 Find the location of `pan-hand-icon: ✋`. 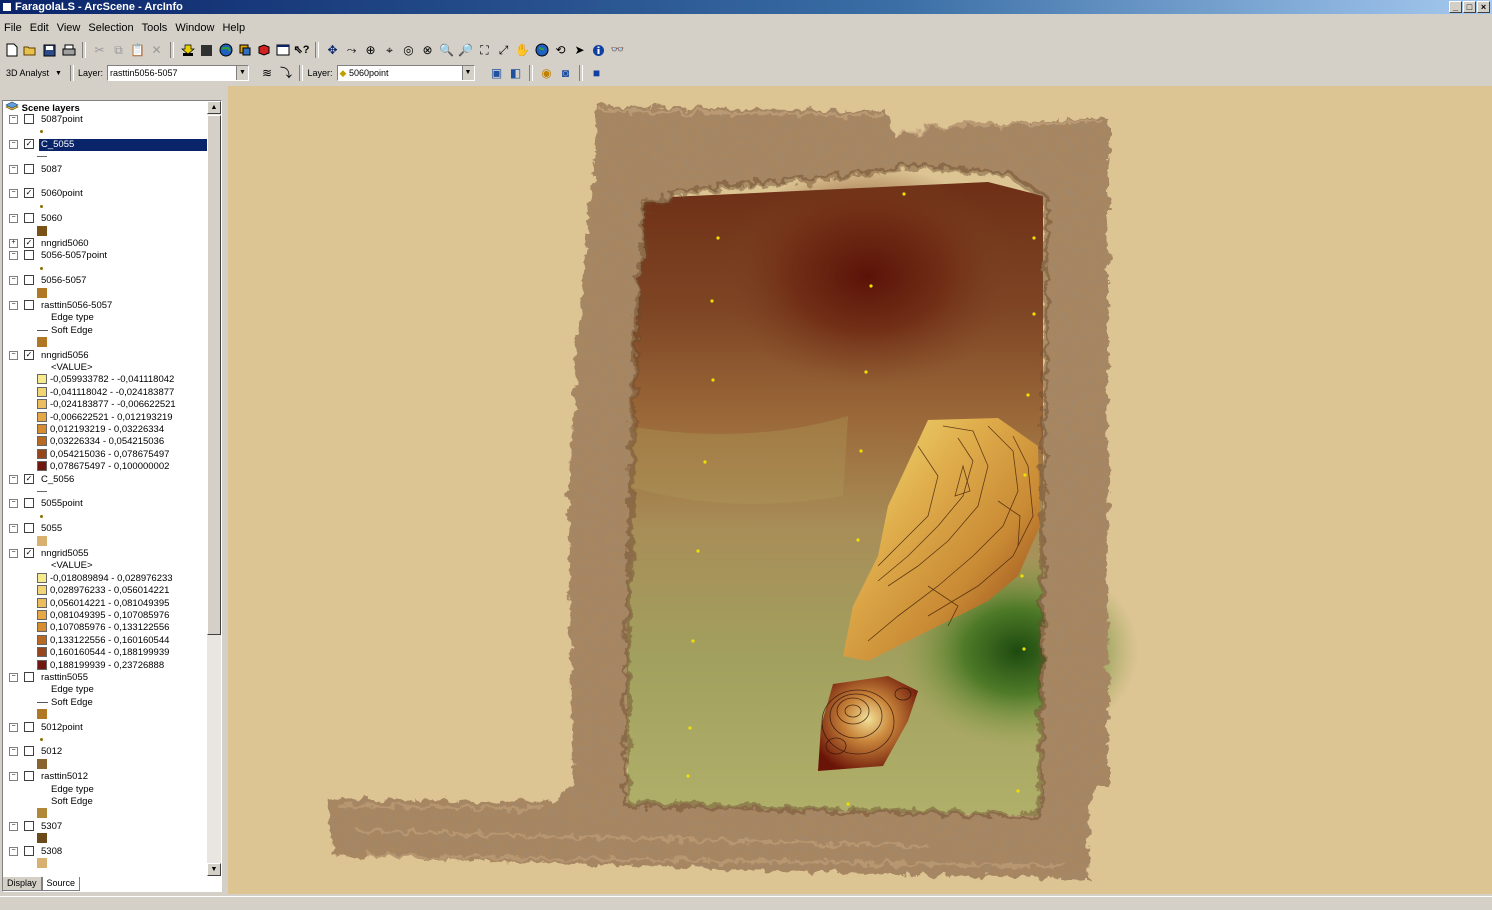

pan-hand-icon: ✋ is located at coordinates (523, 50).